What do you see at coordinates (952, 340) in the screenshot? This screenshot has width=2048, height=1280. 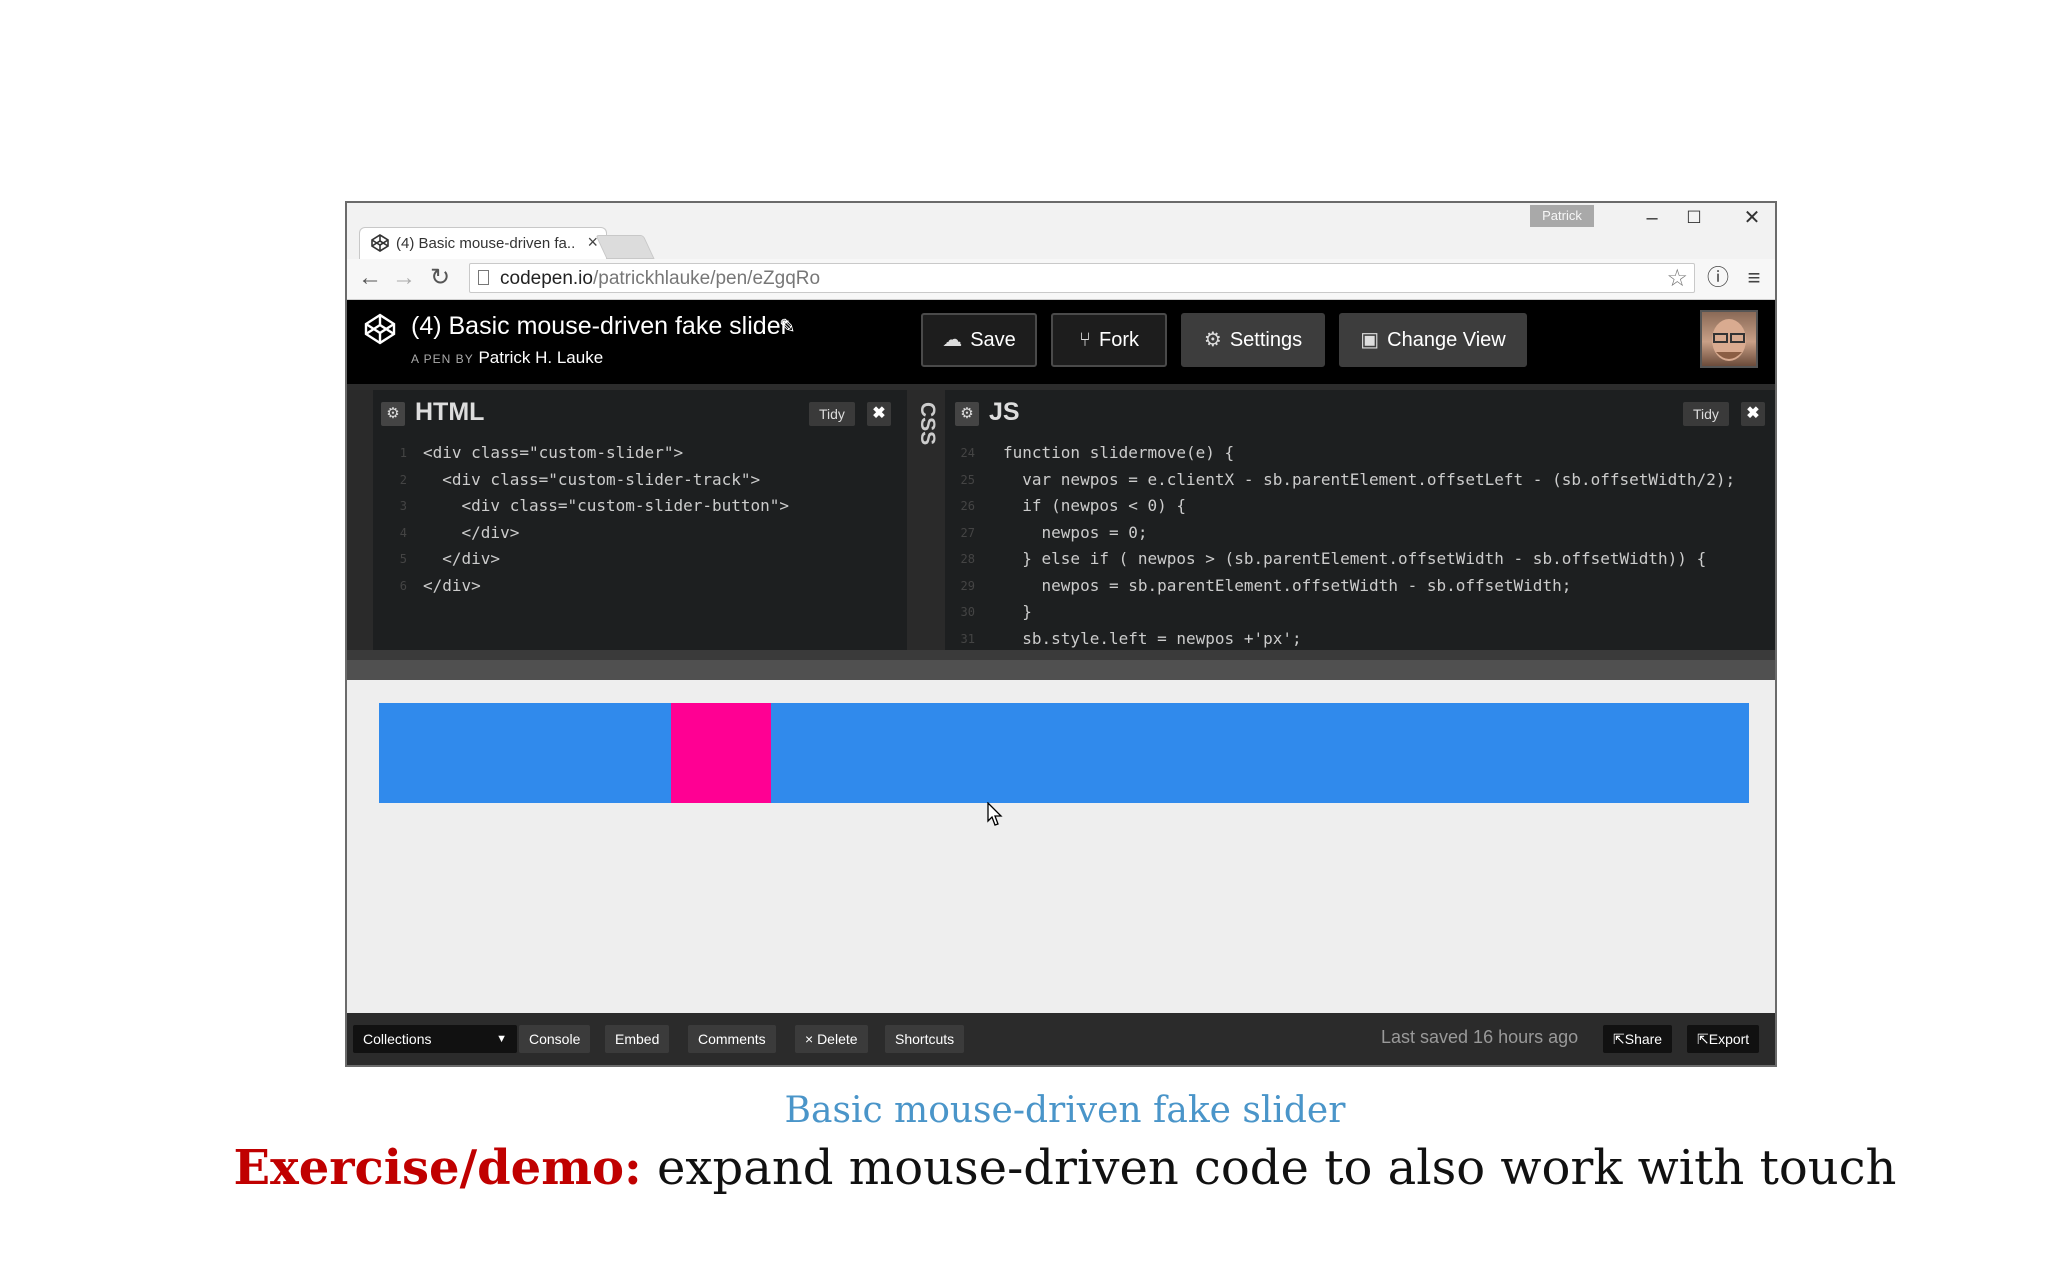 I see `cloud-icon: ☁` at bounding box center [952, 340].